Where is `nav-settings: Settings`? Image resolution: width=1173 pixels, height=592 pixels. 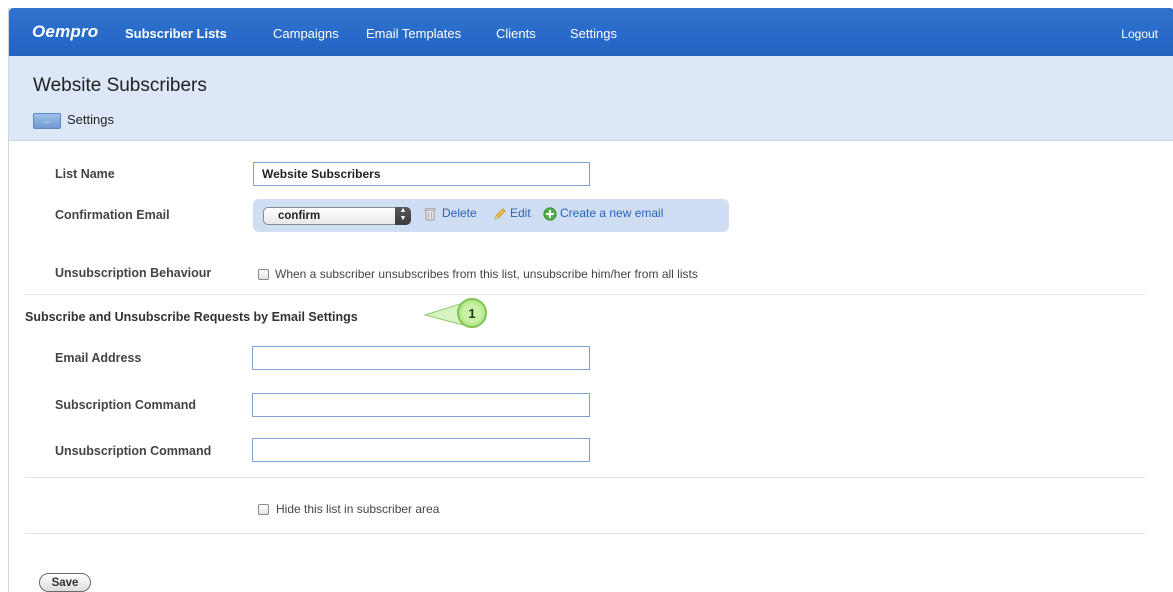 nav-settings: Settings is located at coordinates (593, 33).